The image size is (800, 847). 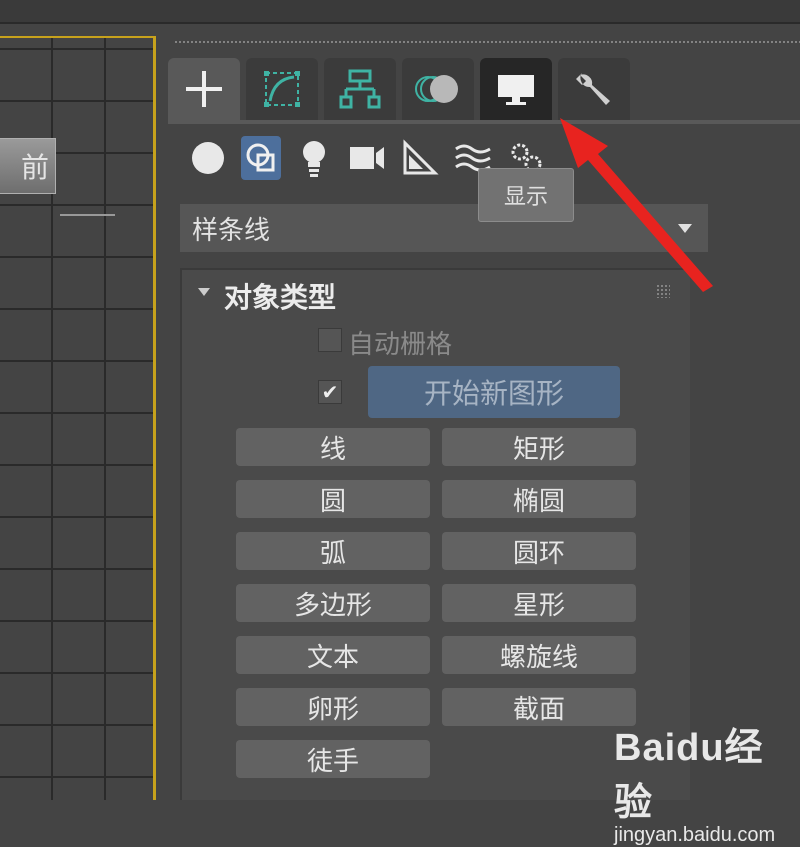 I want to click on plus-icon, so click(x=204, y=89).